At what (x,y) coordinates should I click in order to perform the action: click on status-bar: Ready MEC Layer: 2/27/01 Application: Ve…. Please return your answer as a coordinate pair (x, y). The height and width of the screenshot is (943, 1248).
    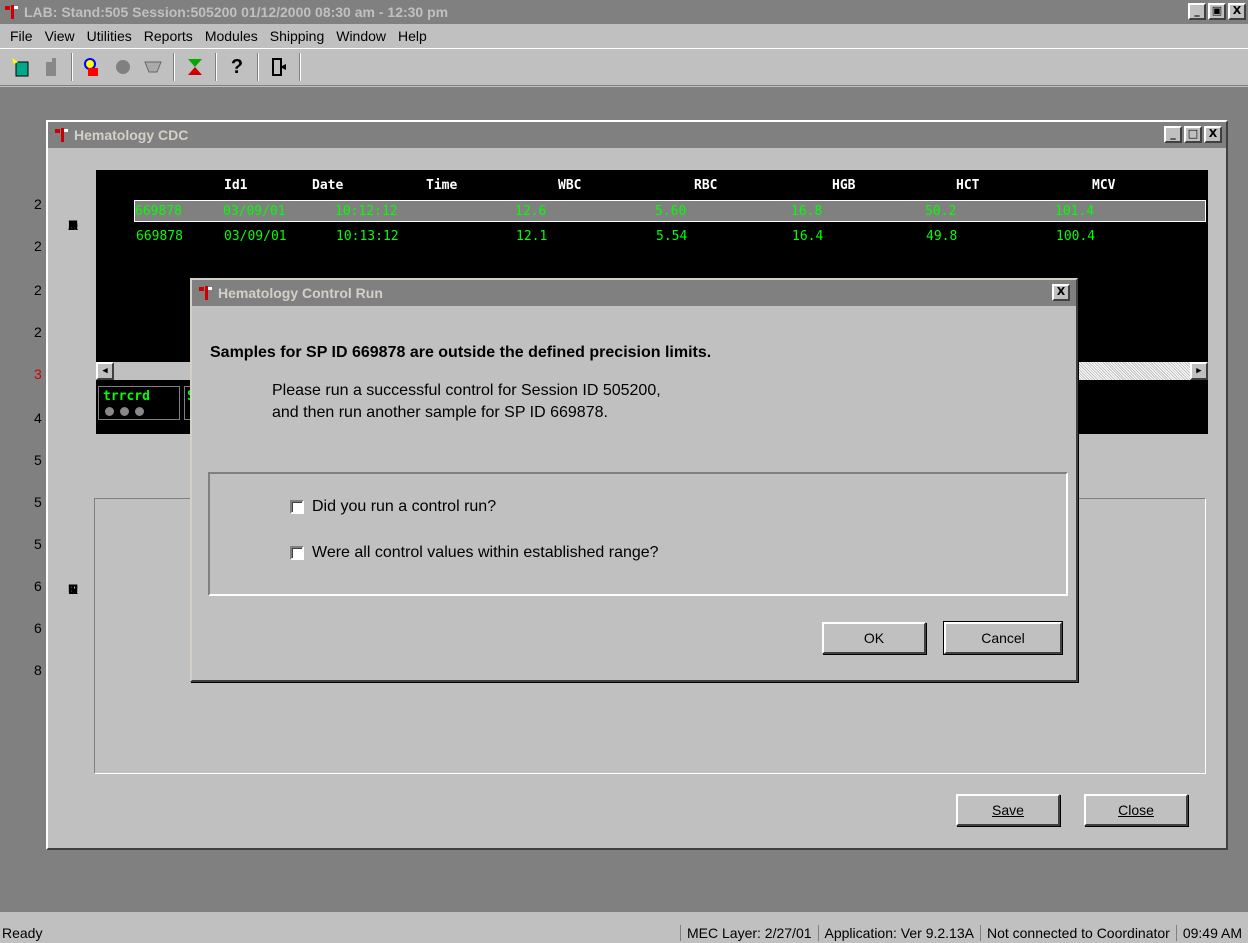
    Looking at the image, I should click on (624, 933).